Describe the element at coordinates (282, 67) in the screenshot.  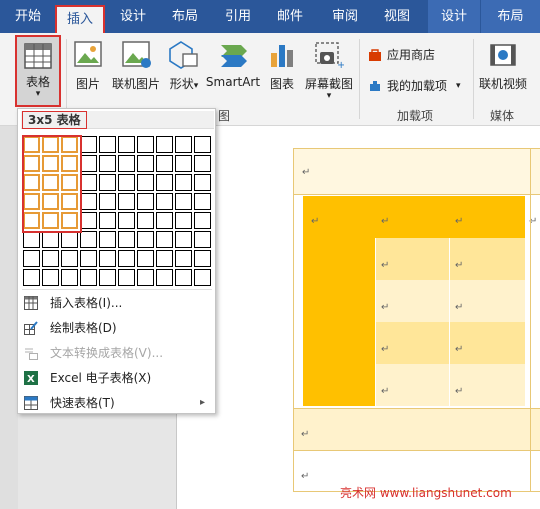
I see `chart-button: 图表` at that location.